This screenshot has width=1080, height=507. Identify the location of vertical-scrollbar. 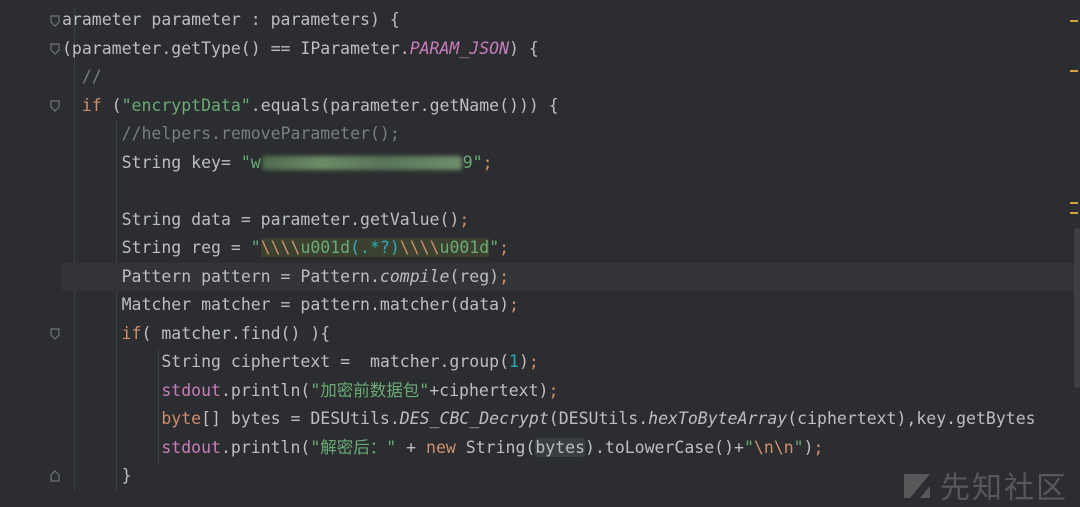
(1077, 308).